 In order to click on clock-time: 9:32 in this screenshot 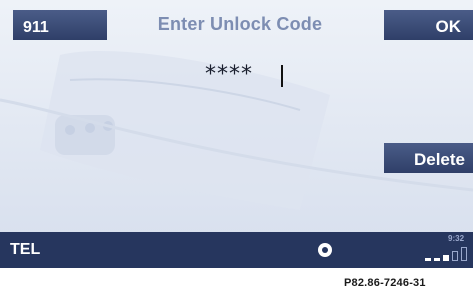, I will do `click(456, 238)`.